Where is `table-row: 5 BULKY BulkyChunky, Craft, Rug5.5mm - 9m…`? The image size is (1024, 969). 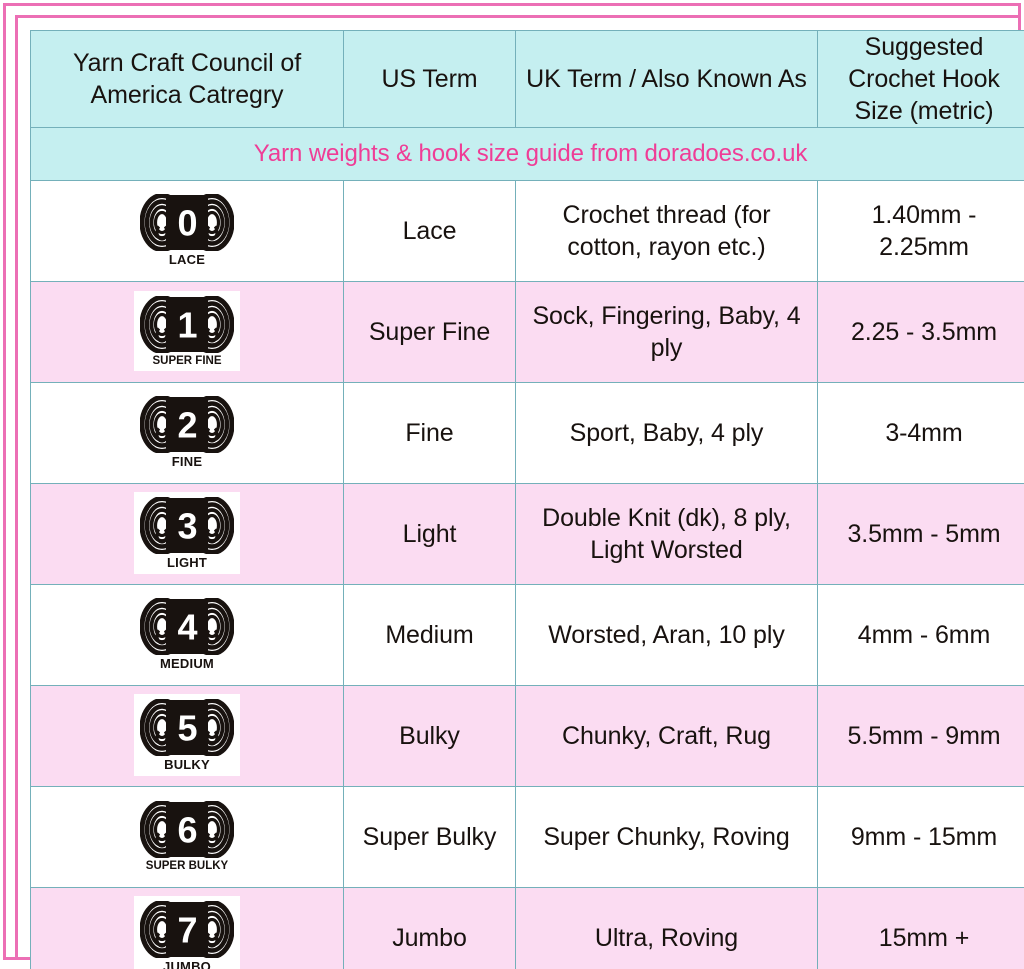
table-row: 5 BULKY BulkyChunky, Craft, Rug5.5mm - 9m… is located at coordinates (527, 736).